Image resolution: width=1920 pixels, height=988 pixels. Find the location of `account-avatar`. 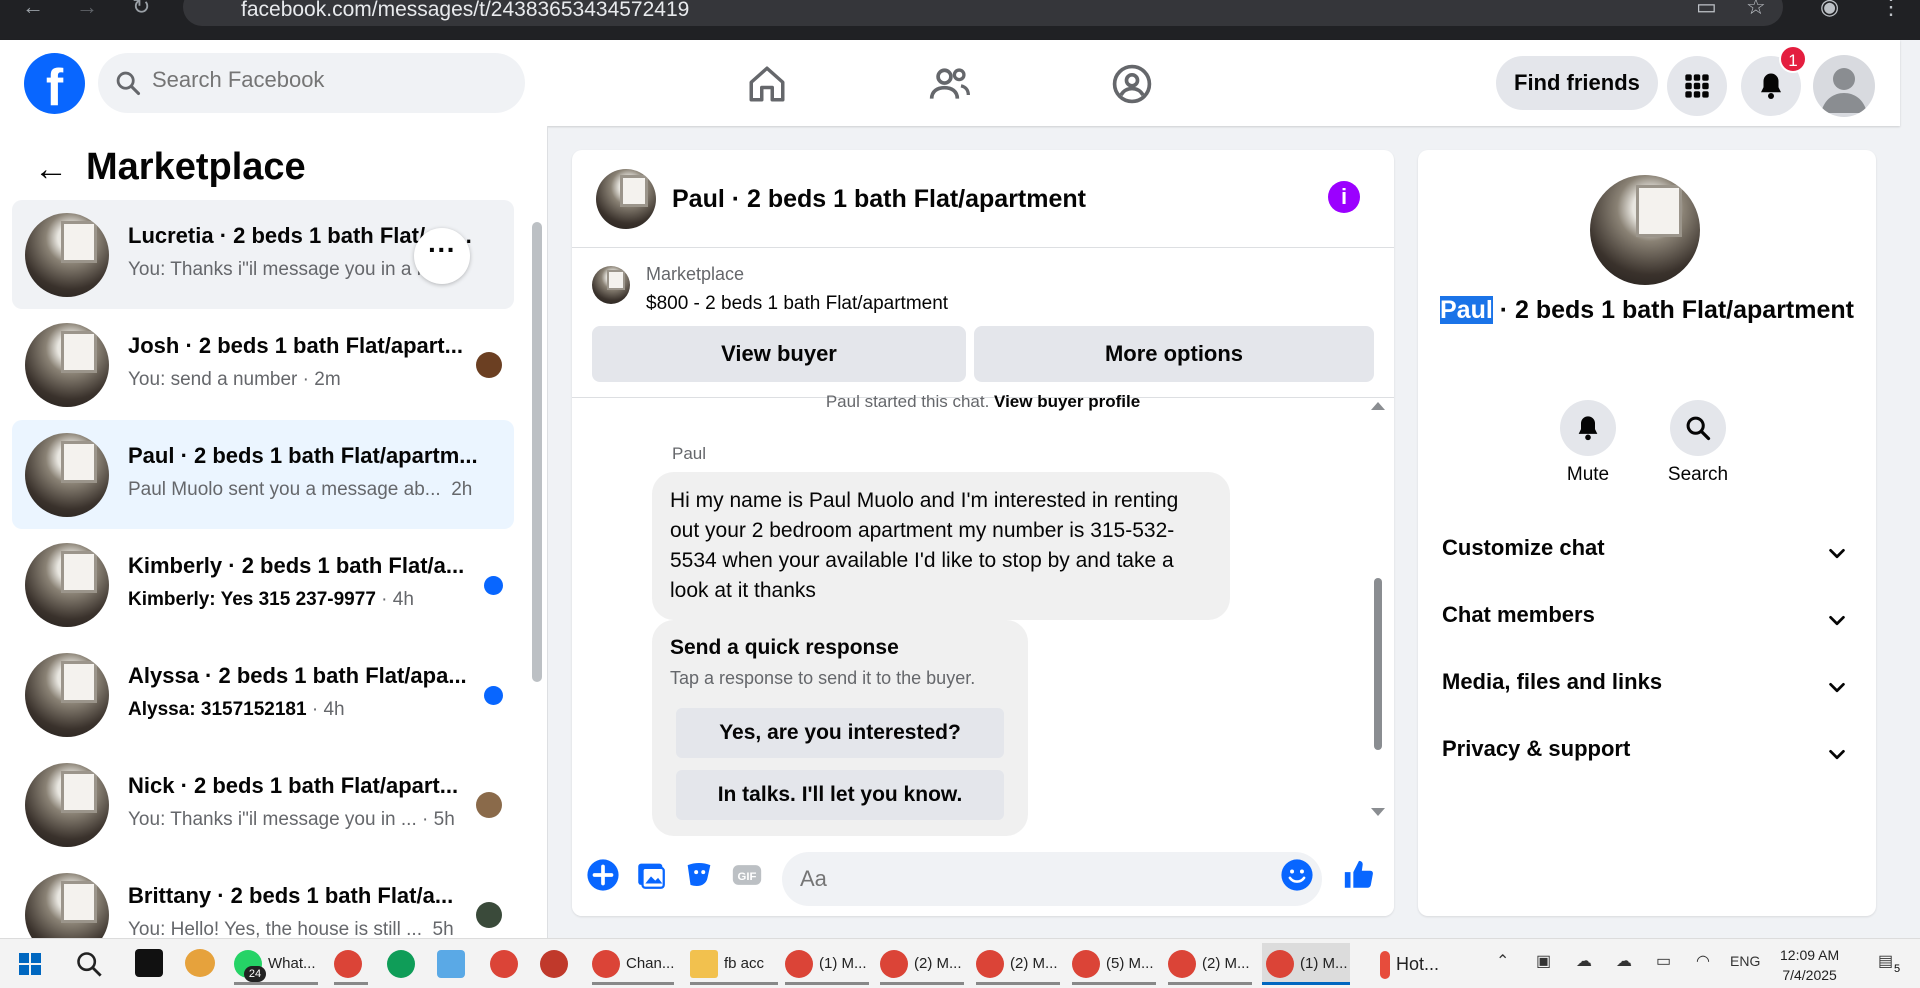

account-avatar is located at coordinates (1844, 86).